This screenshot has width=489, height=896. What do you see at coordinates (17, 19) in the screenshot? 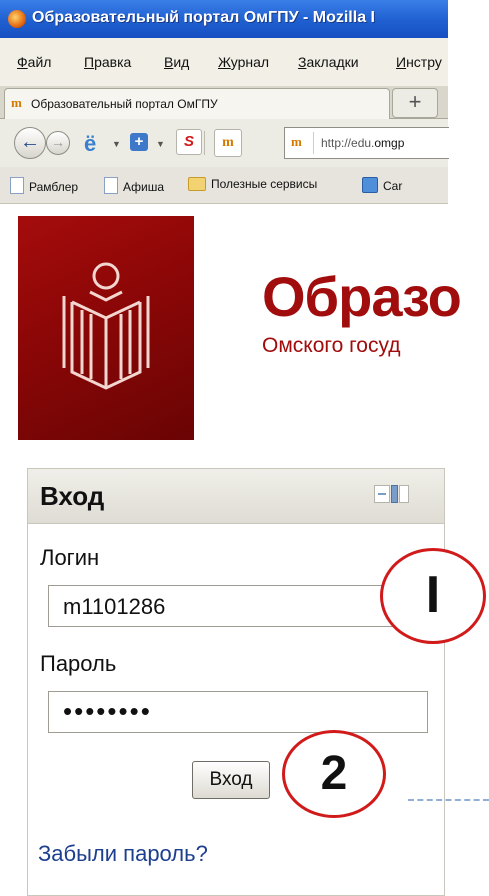
I see `firefox-icon` at bounding box center [17, 19].